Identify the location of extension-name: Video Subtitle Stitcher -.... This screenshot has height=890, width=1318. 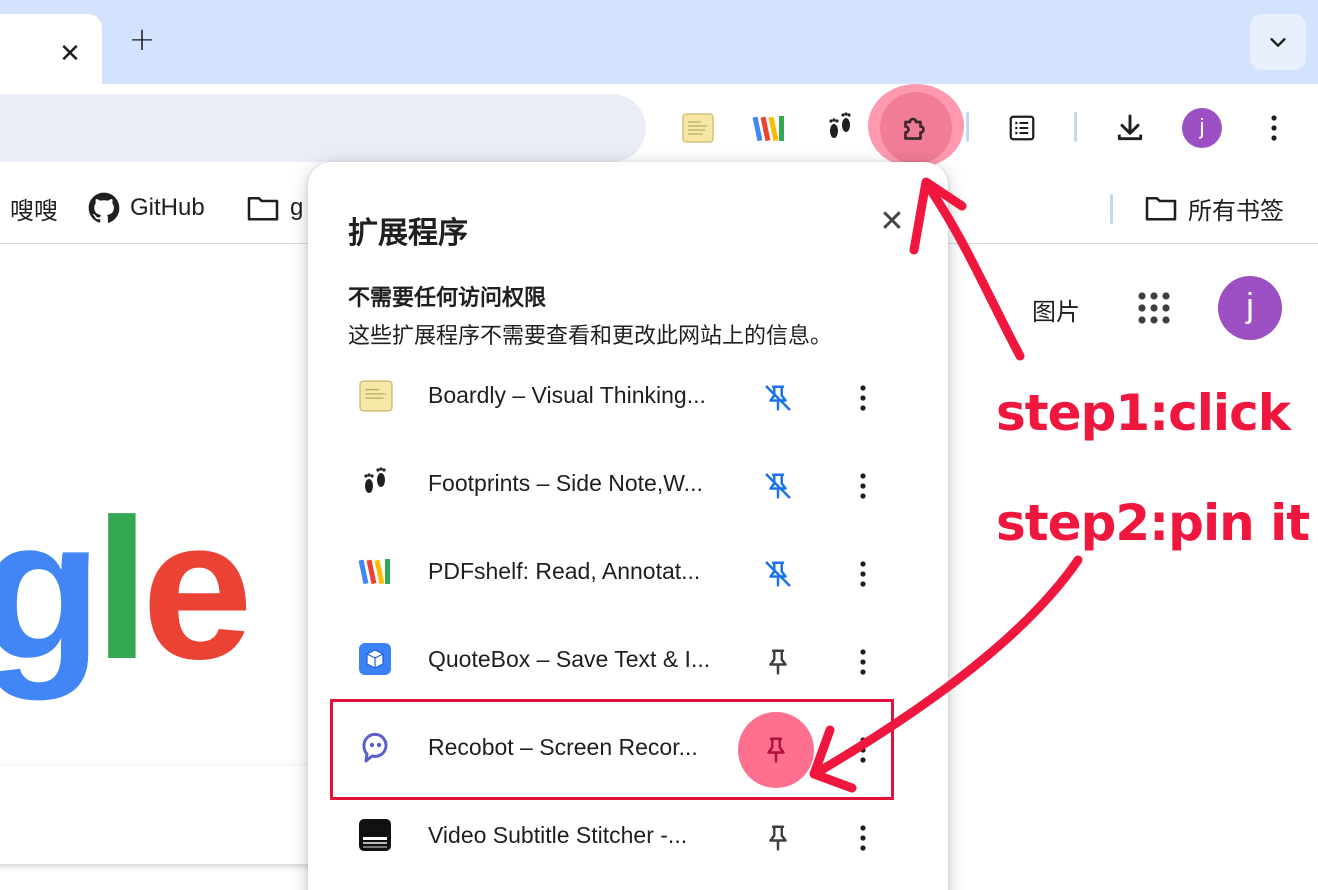
(558, 835).